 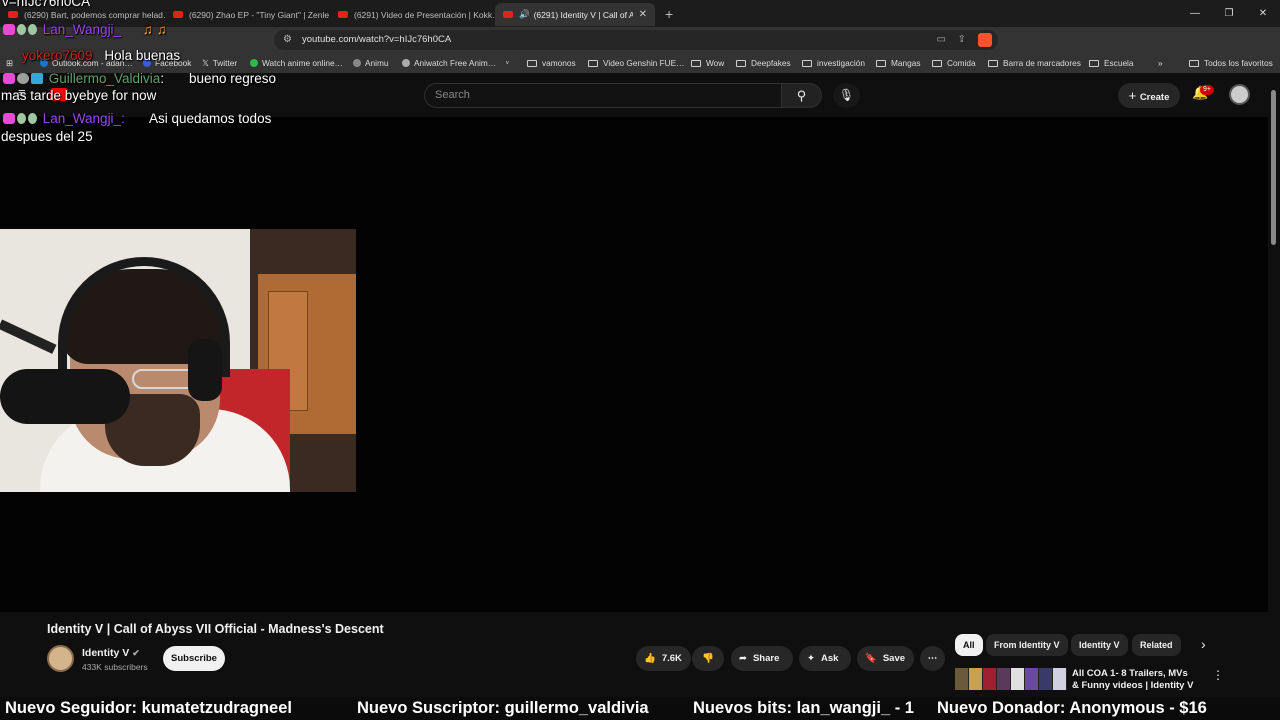 I want to click on share-icon: ⇪, so click(x=962, y=40).